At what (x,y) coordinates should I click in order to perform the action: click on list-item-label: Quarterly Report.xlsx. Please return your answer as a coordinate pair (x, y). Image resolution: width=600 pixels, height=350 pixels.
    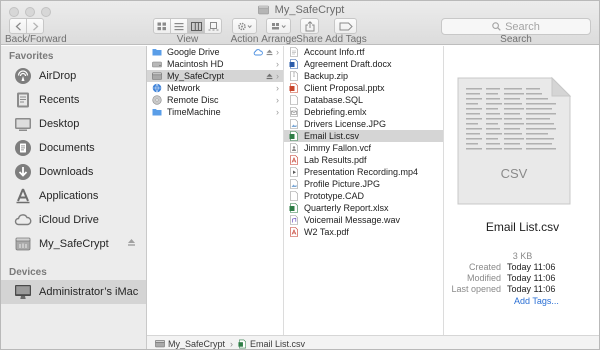
    Looking at the image, I should click on (346, 208).